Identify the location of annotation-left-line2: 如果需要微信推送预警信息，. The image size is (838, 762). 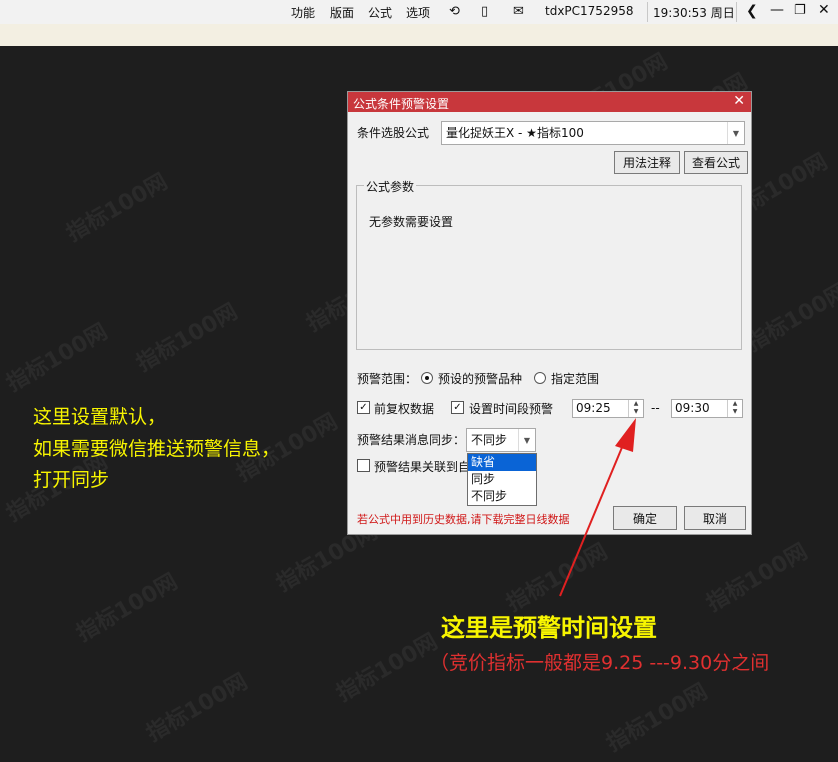
(157, 449).